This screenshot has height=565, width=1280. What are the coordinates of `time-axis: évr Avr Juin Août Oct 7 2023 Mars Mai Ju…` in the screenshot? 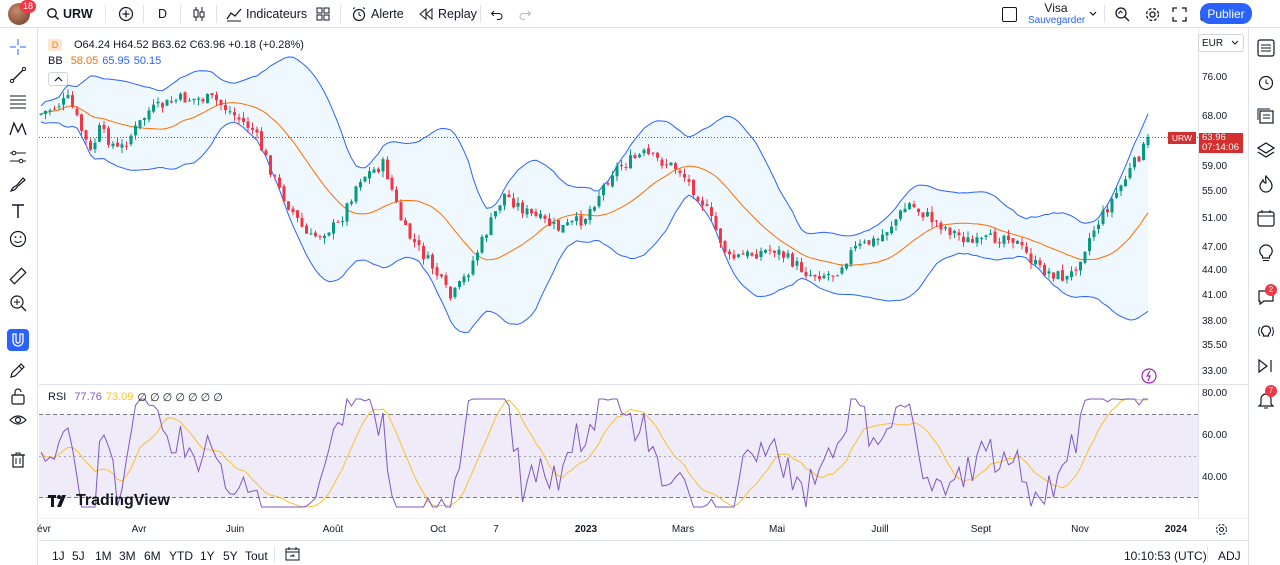 It's located at (632, 529).